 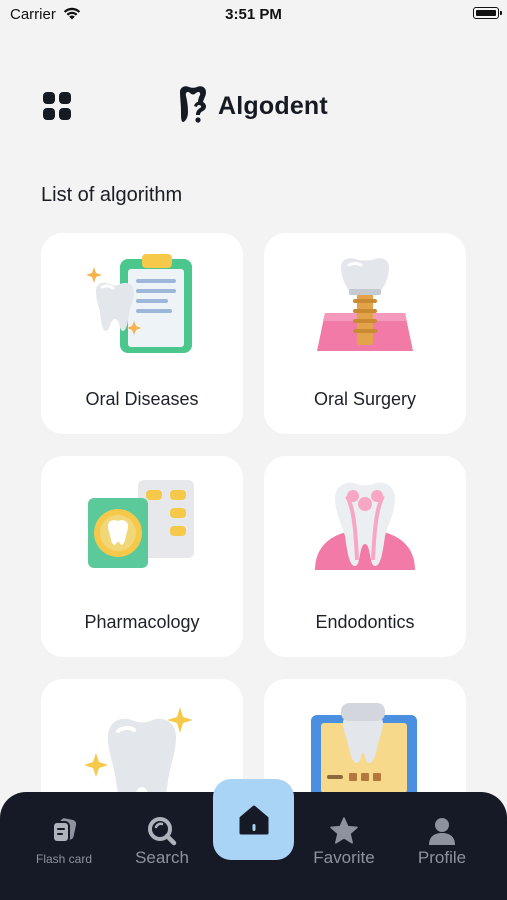 I want to click on app-brand: Algodent, so click(x=252, y=106).